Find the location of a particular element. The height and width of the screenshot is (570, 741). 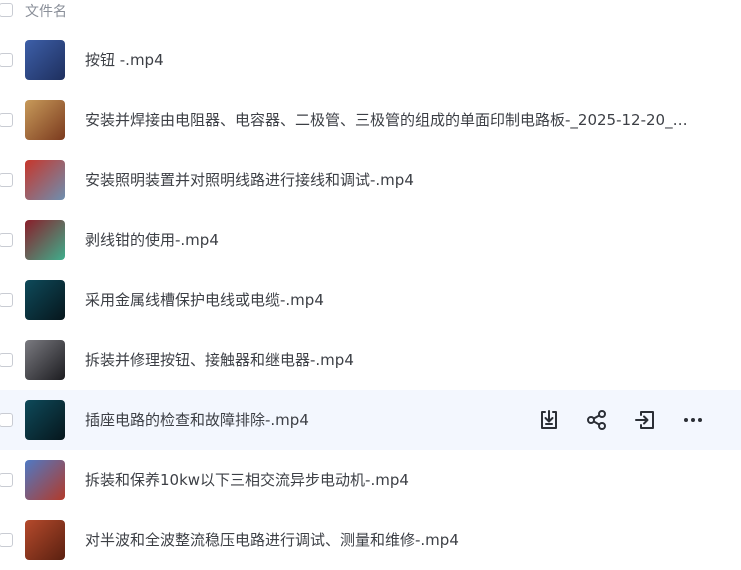

file-row: 拆装和保养10kw以下三相交流异步电动机-.mp4 is located at coordinates (370, 480).